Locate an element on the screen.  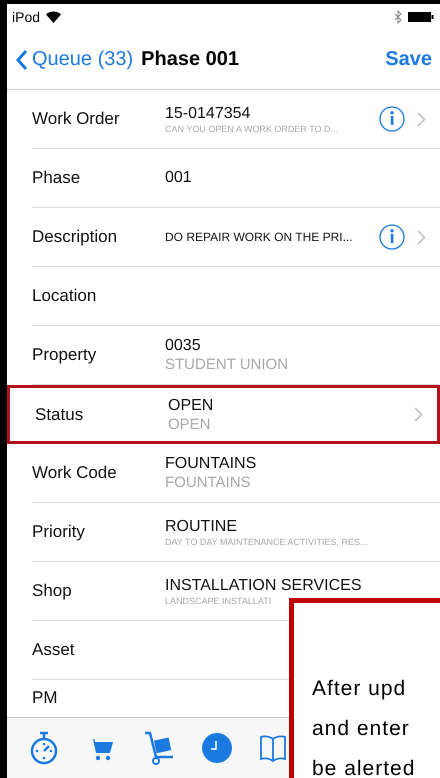
field-value: FOUNTAINS is located at coordinates (211, 464).